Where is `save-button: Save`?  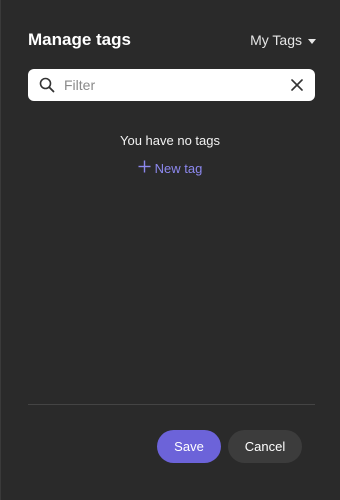 save-button: Save is located at coordinates (189, 446).